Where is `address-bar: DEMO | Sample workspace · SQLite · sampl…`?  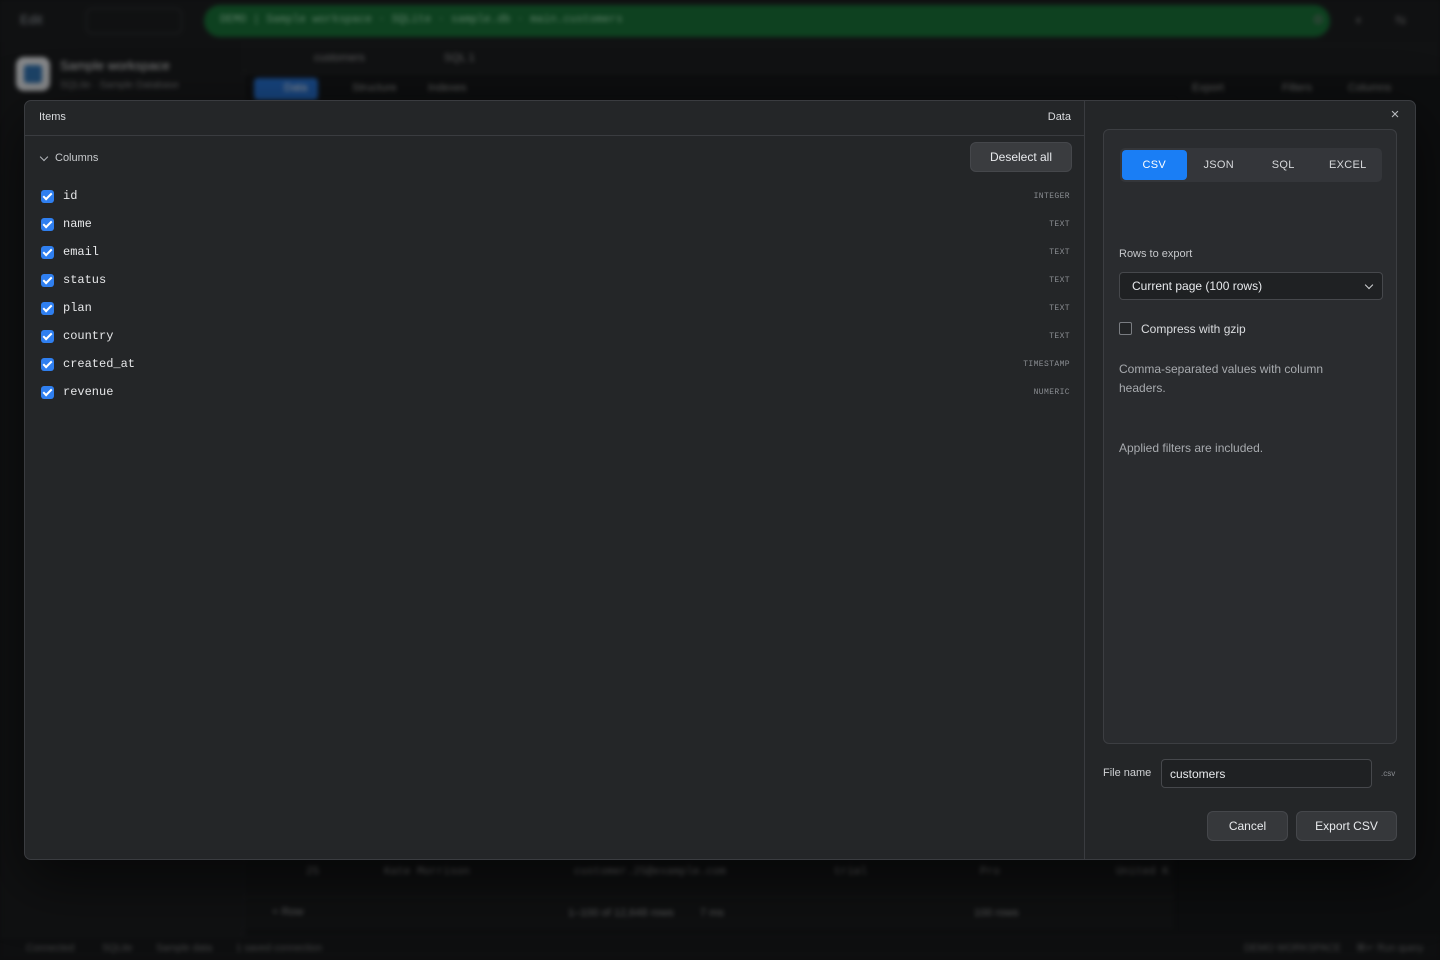 address-bar: DEMO | Sample workspace · SQLite · sampl… is located at coordinates (767, 21).